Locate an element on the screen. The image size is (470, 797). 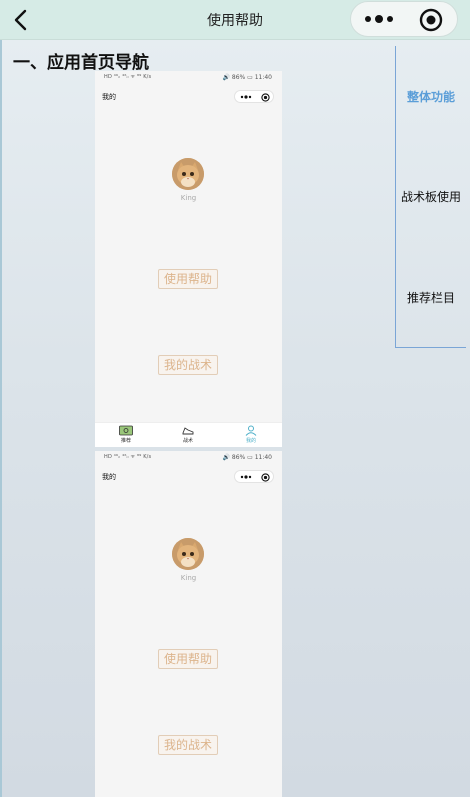
miniprogram-capsule is located at coordinates (404, 19).